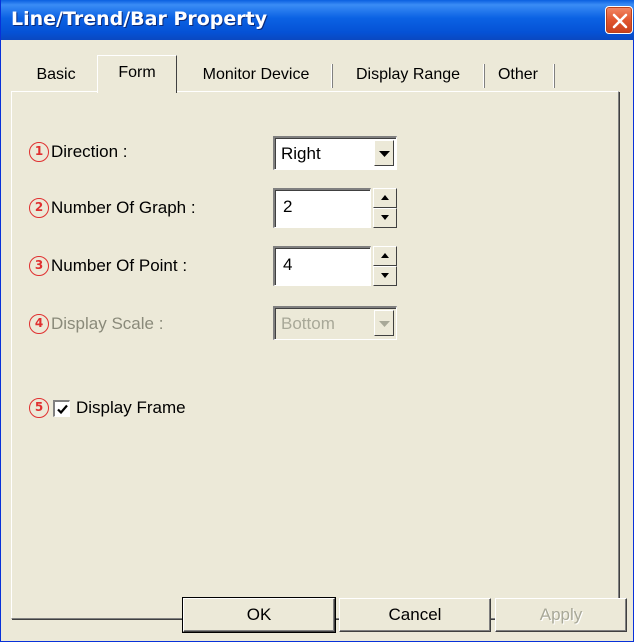  I want to click on display-frame-checkbox, so click(61, 408).